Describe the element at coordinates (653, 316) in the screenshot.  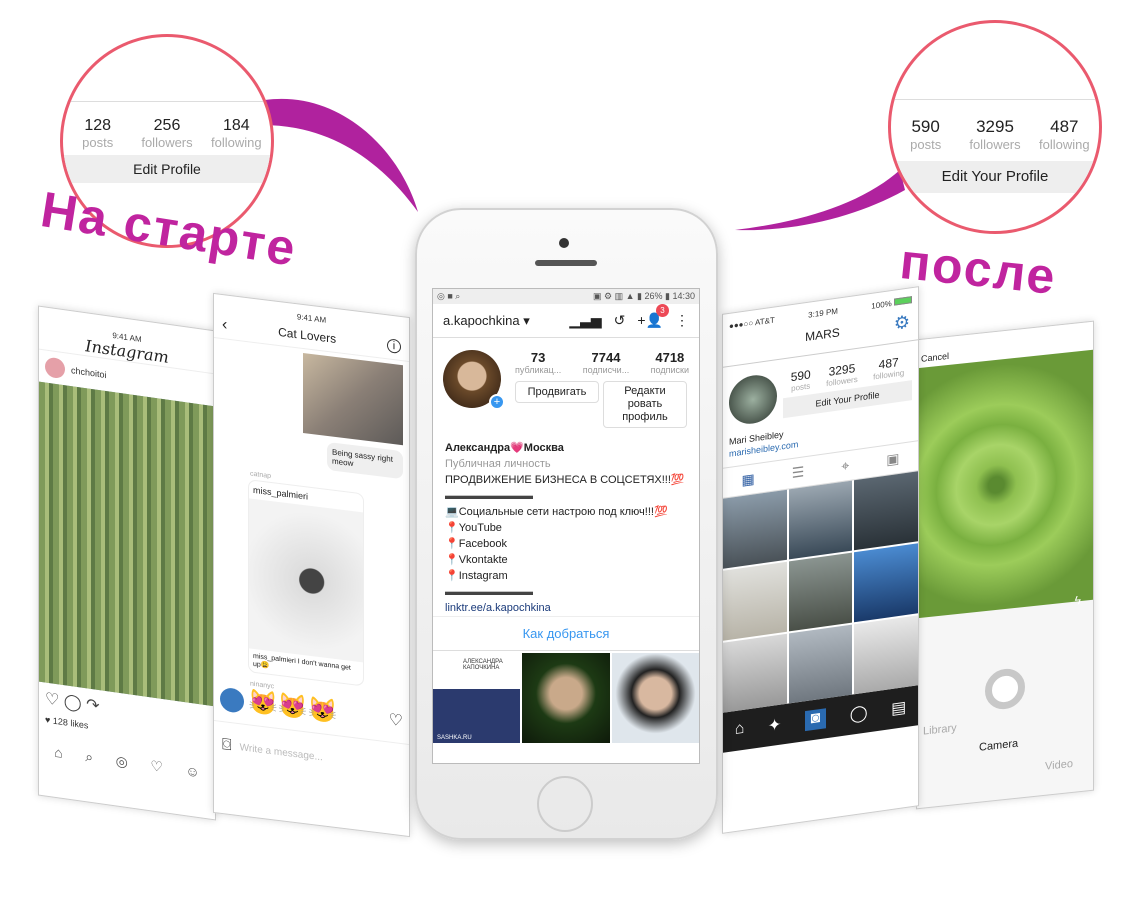
I see `add-people-icon: +👤 3` at that location.